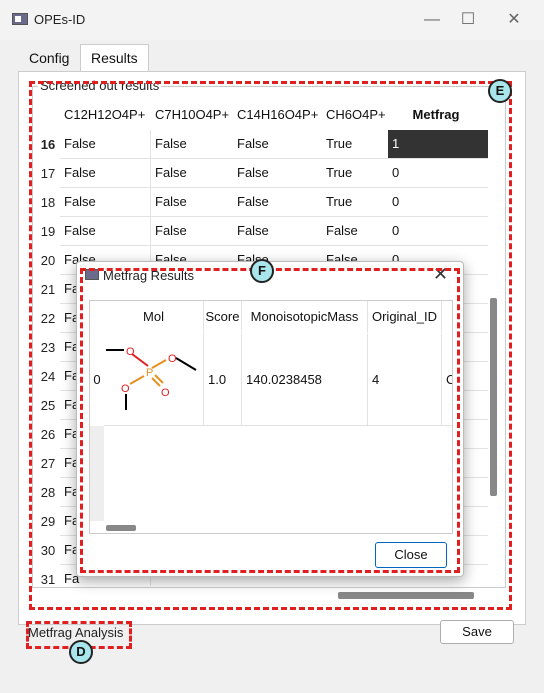 The height and width of the screenshot is (693, 544). Describe the element at coordinates (114, 58) in the screenshot. I see `tab-results: Results` at that location.